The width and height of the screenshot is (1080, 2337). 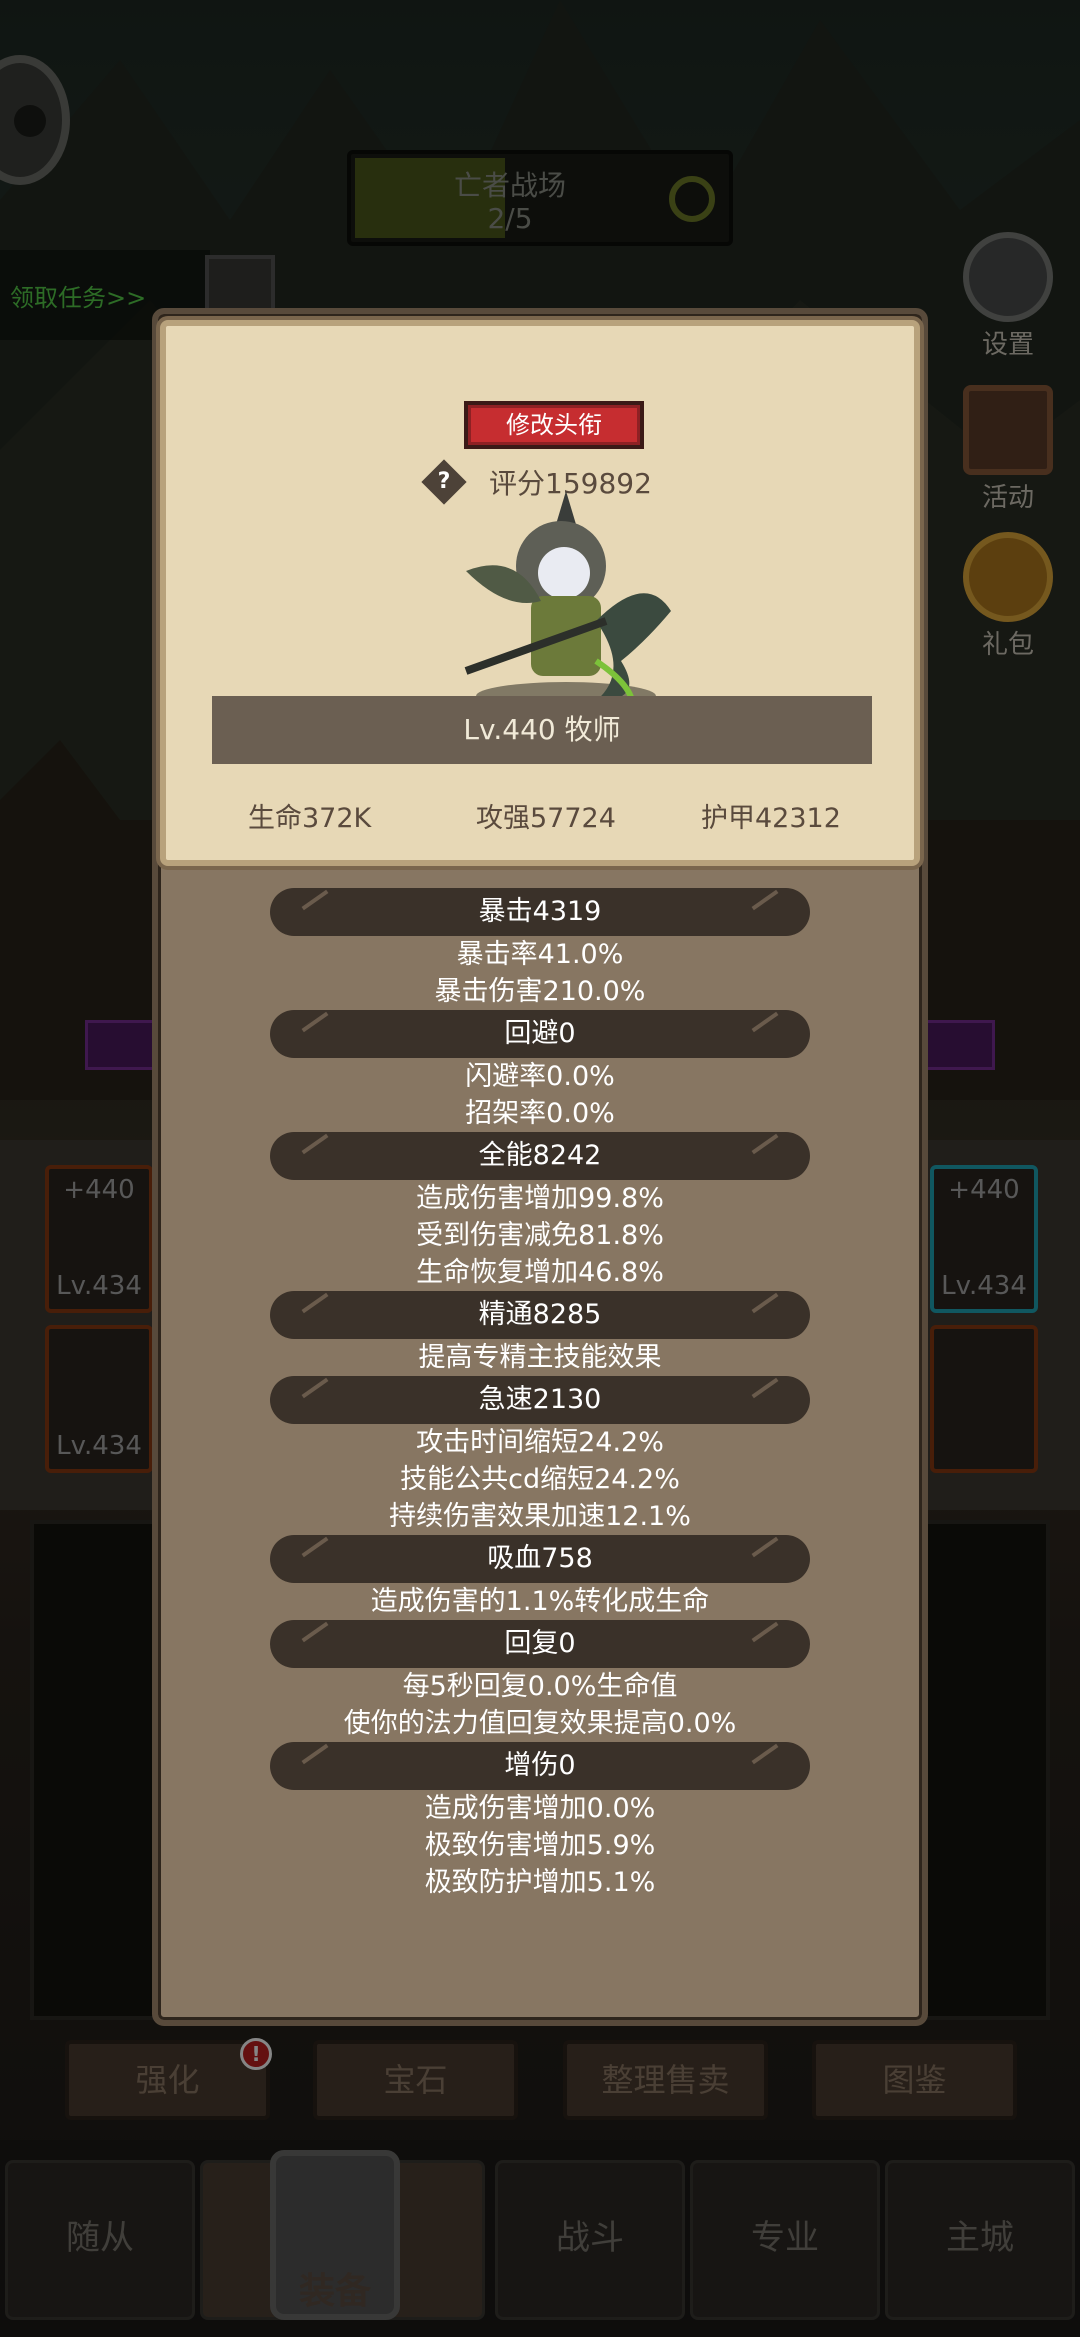 What do you see at coordinates (540, 1808) in the screenshot?
I see `attr-line: 造成伤害增加0.0%` at bounding box center [540, 1808].